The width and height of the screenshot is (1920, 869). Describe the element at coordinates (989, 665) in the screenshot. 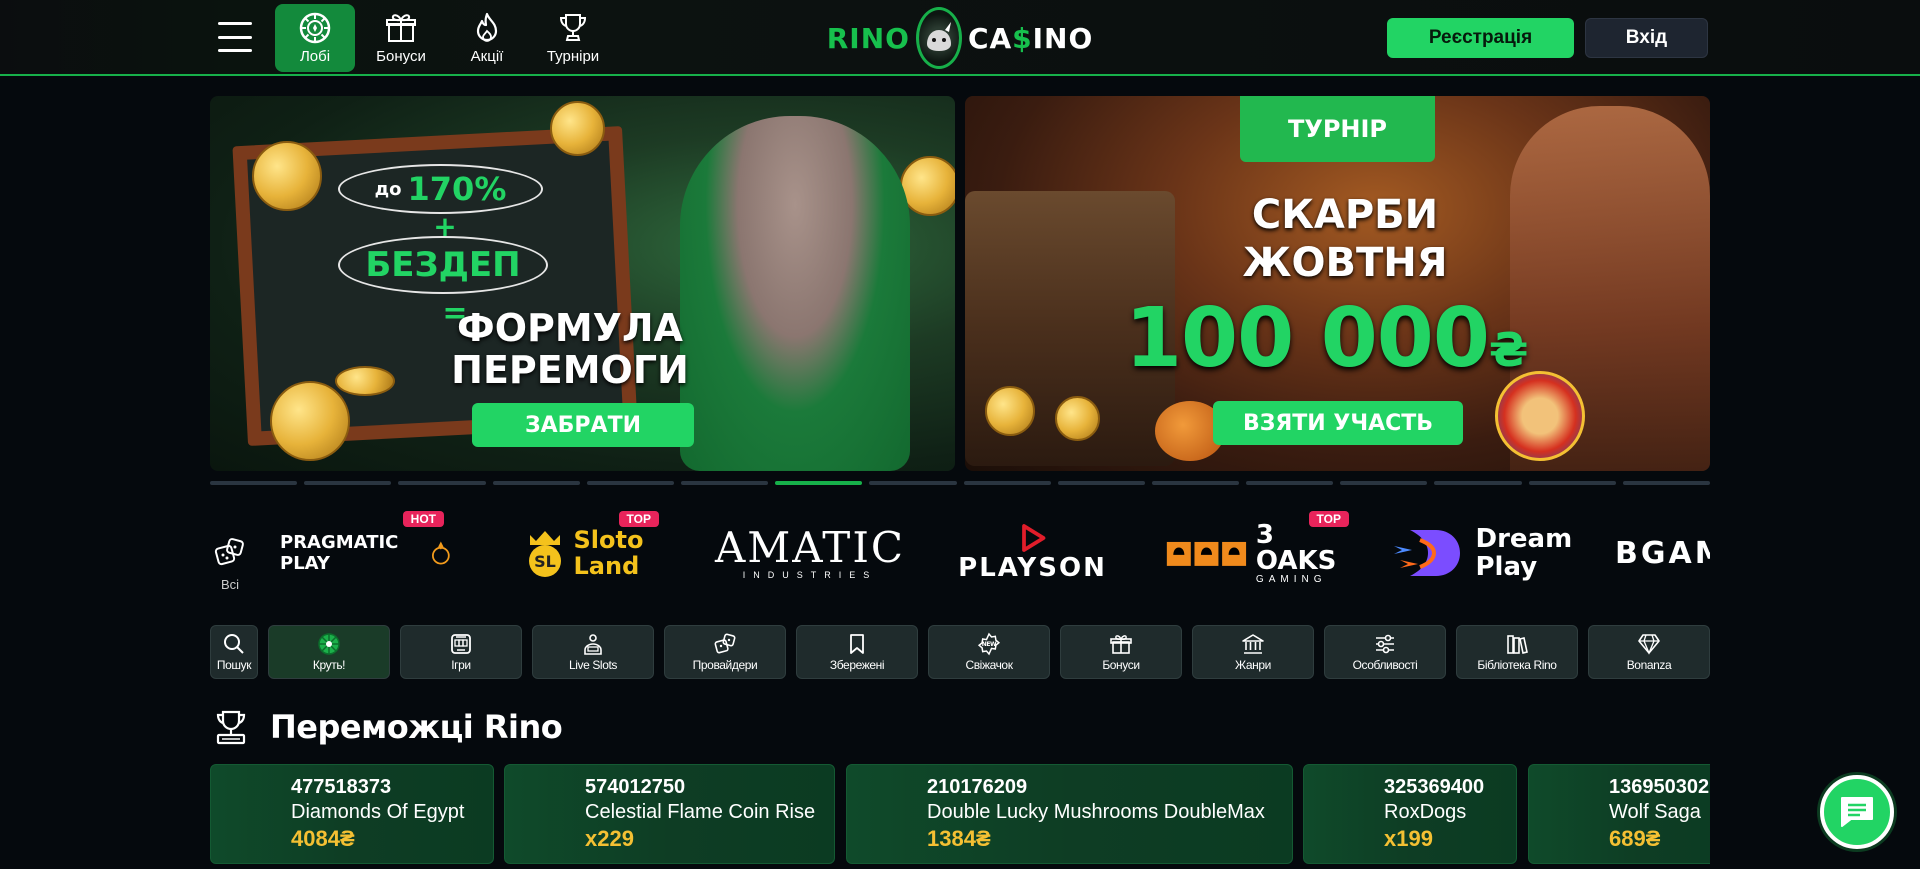

I see `category-label: Свіжачок` at that location.